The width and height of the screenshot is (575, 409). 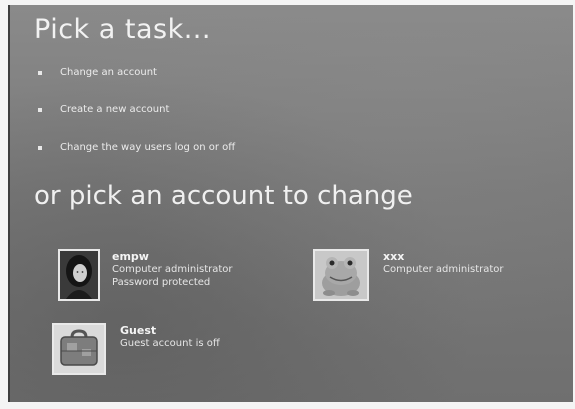 What do you see at coordinates (170, 343) in the screenshot?
I see `account-status: Guest account is off` at bounding box center [170, 343].